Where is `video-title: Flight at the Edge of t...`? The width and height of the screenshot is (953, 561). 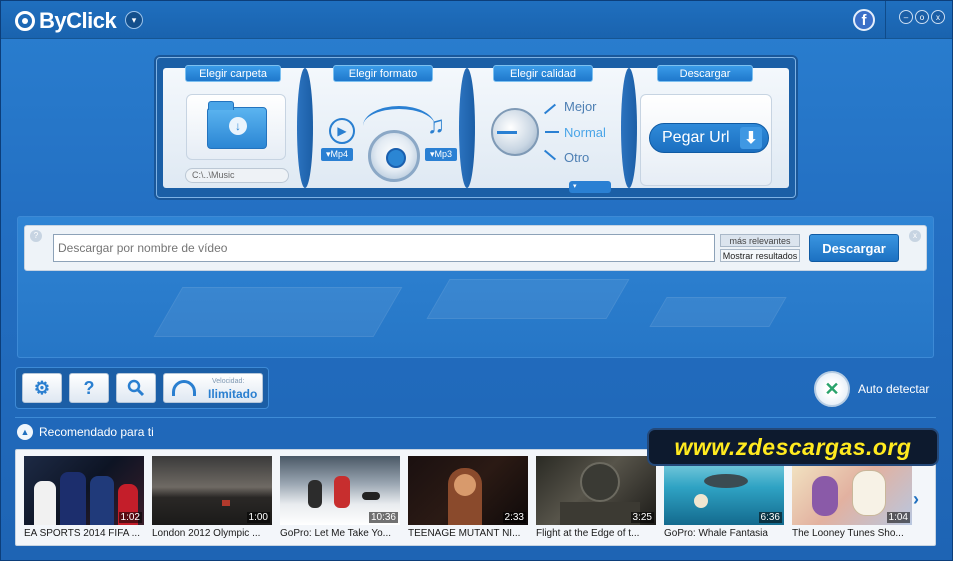 video-title: Flight at the Edge of t... is located at coordinates (588, 533).